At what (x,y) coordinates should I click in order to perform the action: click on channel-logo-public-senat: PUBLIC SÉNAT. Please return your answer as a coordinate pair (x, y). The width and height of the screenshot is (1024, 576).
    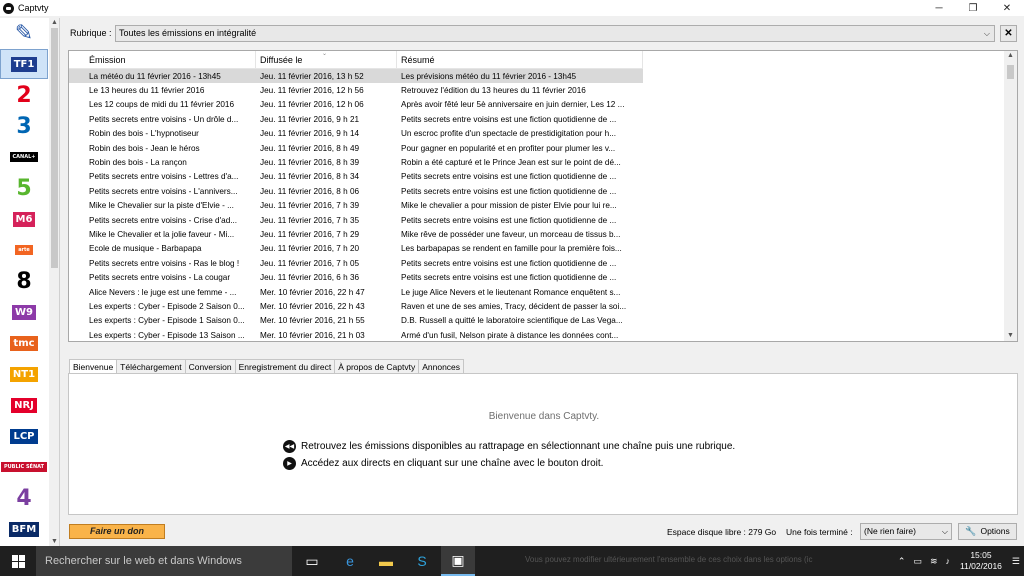
    Looking at the image, I should click on (24, 467).